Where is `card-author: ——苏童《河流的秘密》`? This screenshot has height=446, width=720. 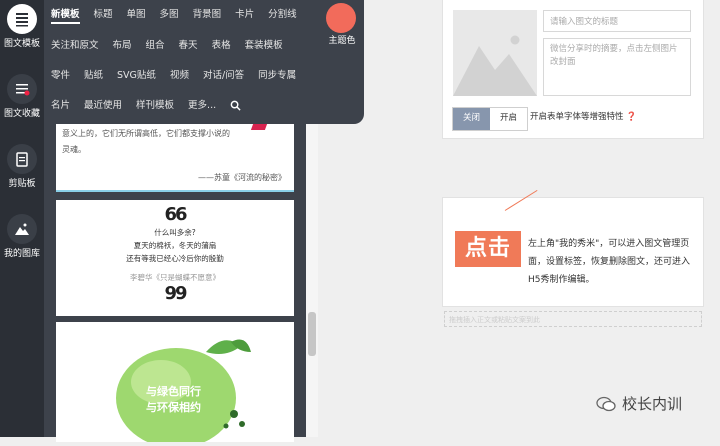 card-author: ——苏童《河流的秘密》 is located at coordinates (242, 177).